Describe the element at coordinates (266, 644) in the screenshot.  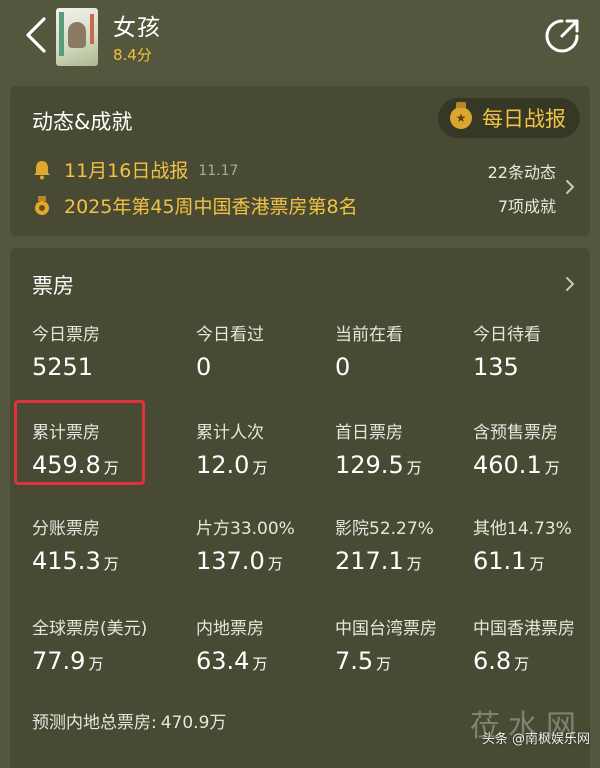
I see `stat-mainland-box-office: 内地票房 63.4 万` at that location.